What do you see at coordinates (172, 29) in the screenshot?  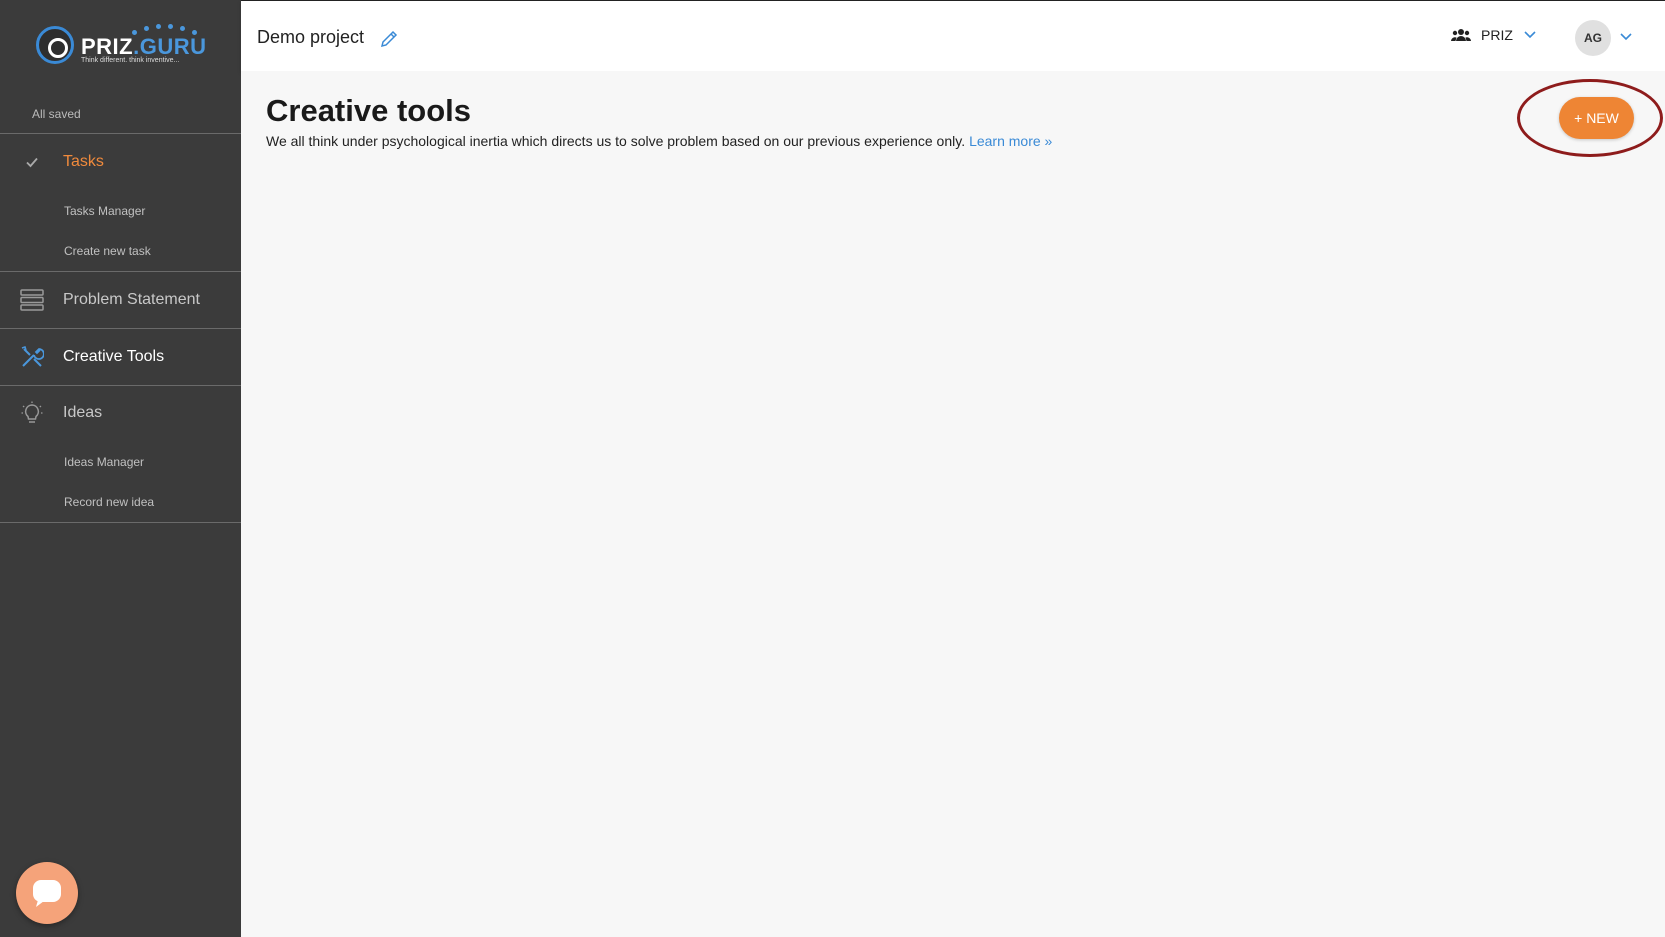 I see `logo-dots` at bounding box center [172, 29].